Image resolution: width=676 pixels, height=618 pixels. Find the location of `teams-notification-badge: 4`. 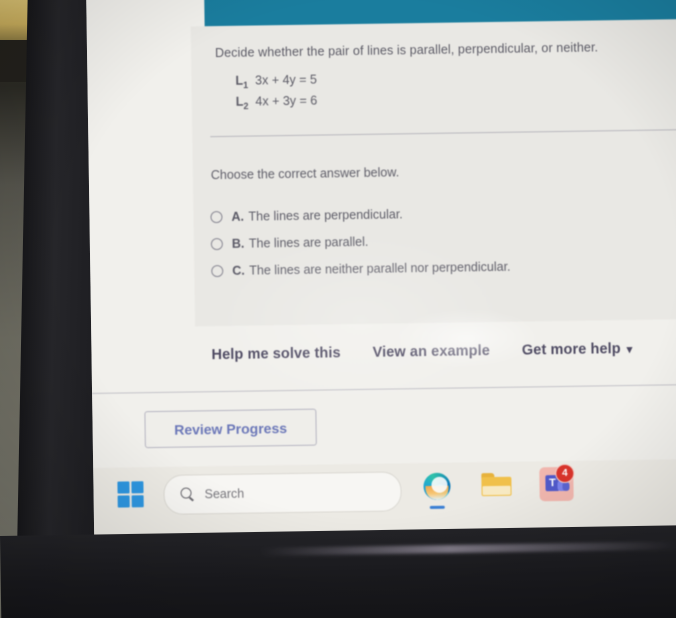

teams-notification-badge: 4 is located at coordinates (565, 473).